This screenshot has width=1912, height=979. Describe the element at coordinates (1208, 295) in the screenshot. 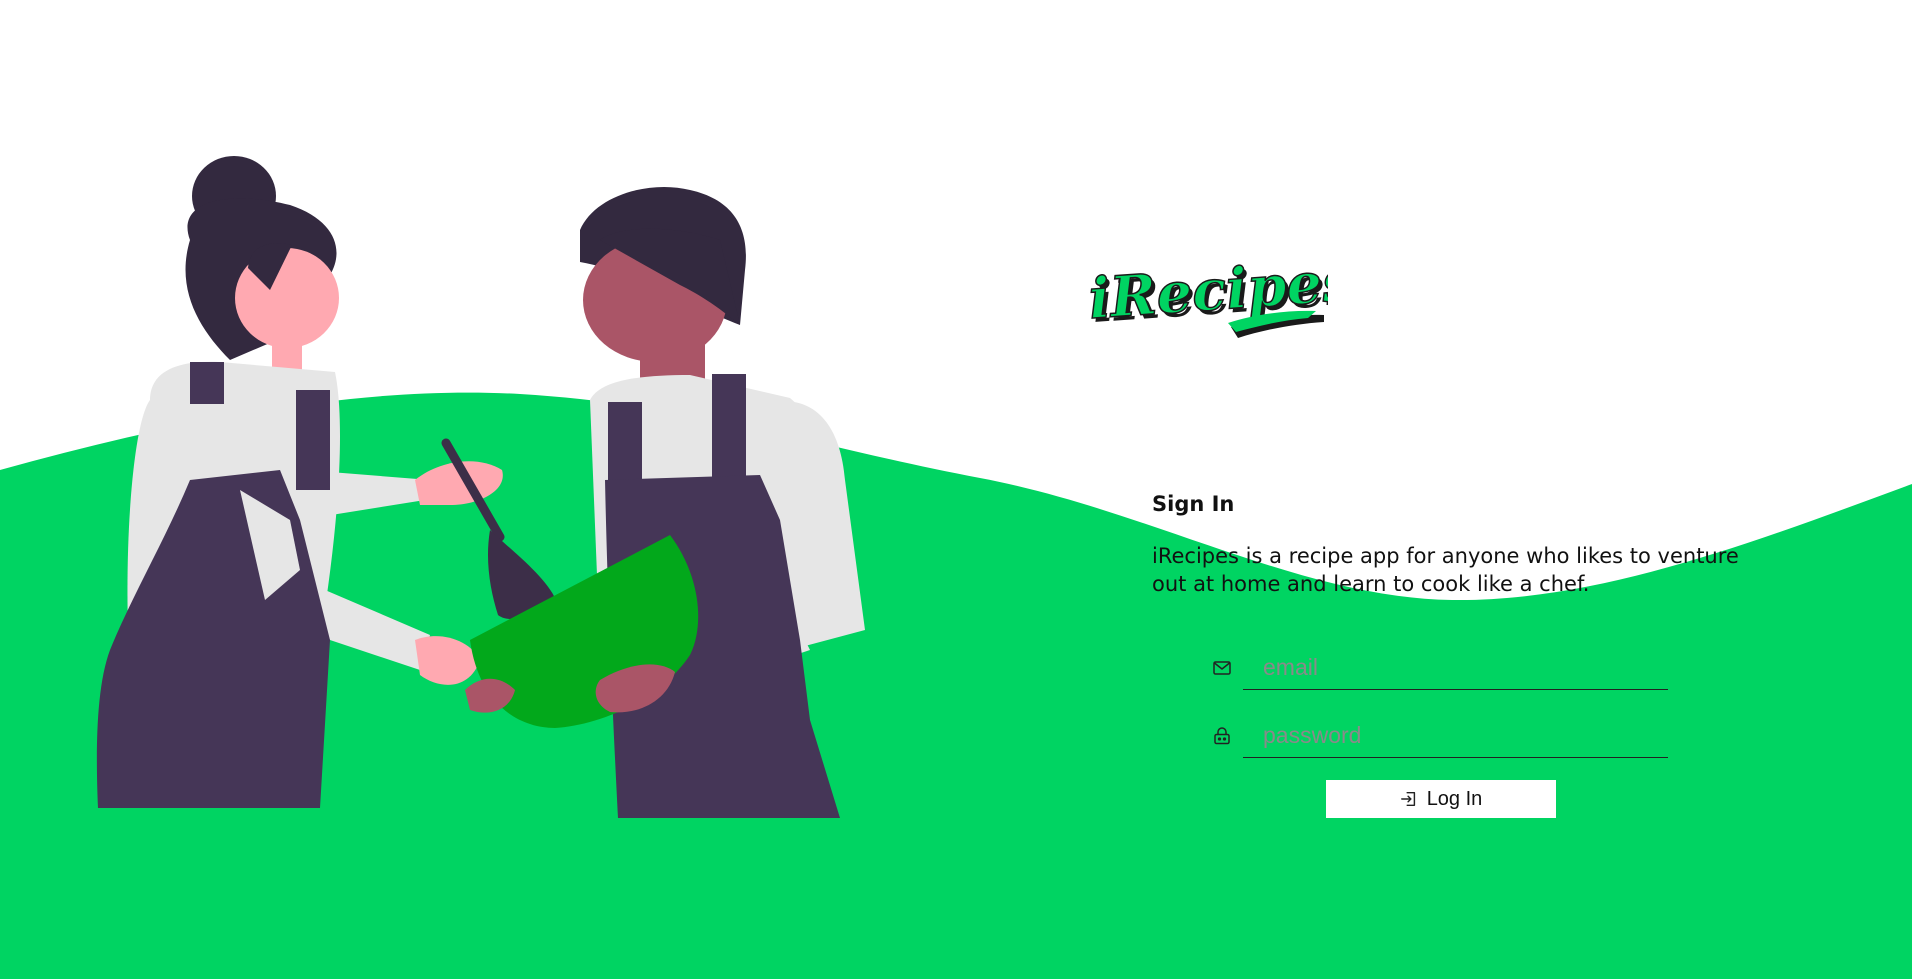

I see `irecipes-logo: iRecipes iRecipes` at that location.